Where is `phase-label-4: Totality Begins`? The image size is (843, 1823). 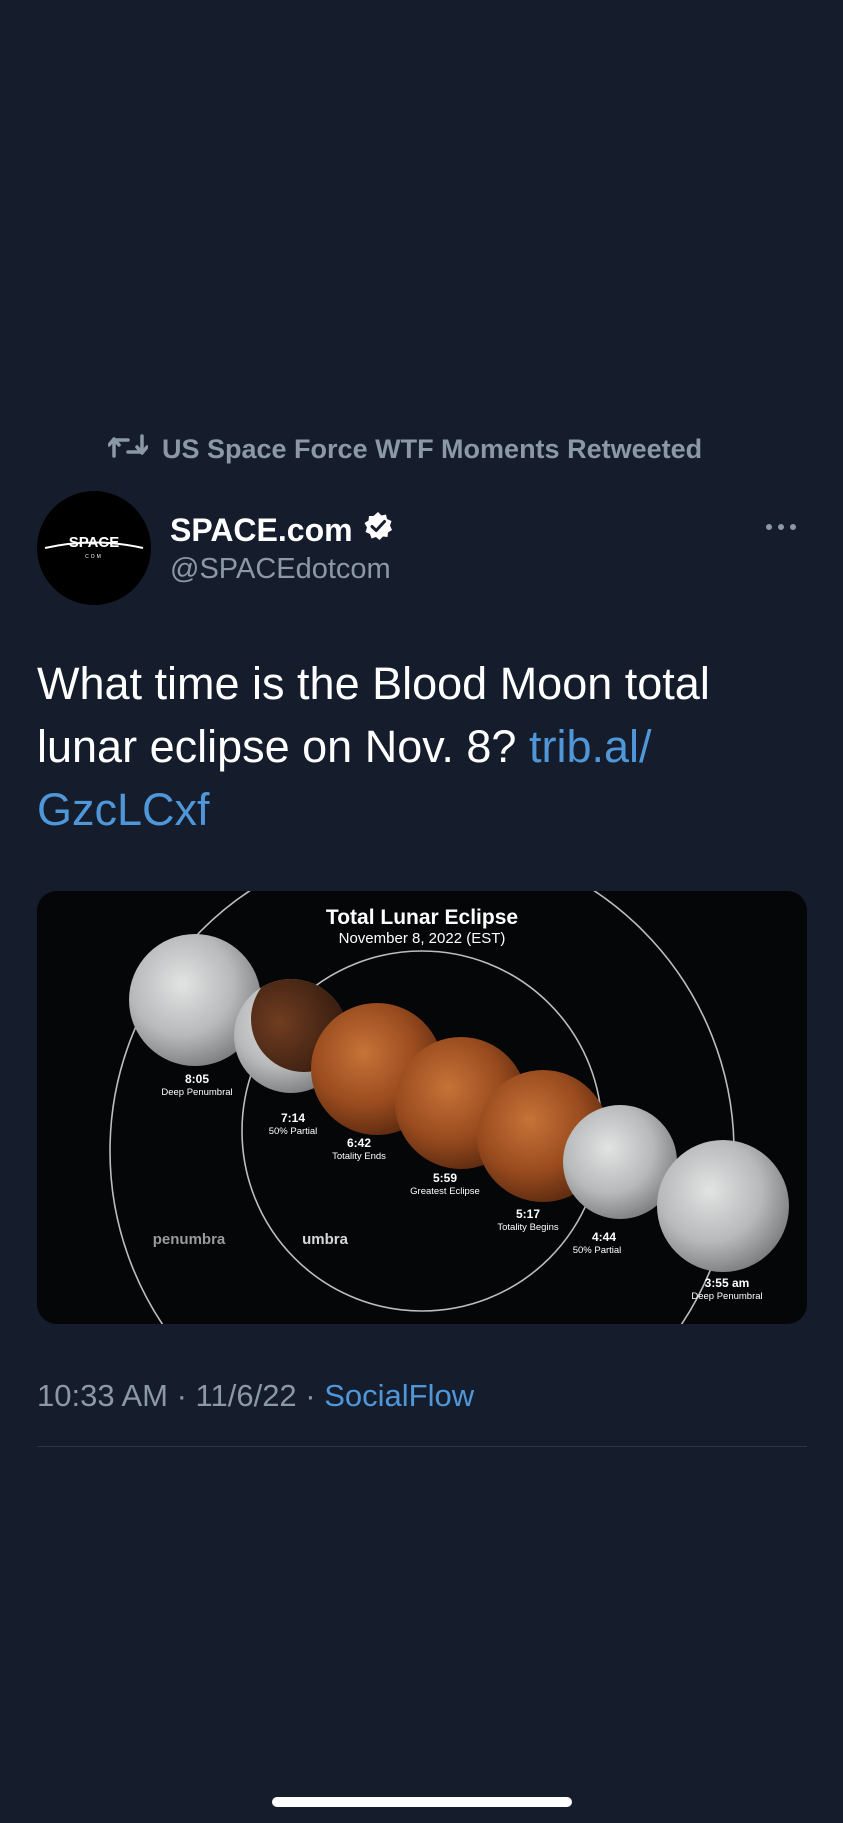 phase-label-4: Totality Begins is located at coordinates (528, 1227).